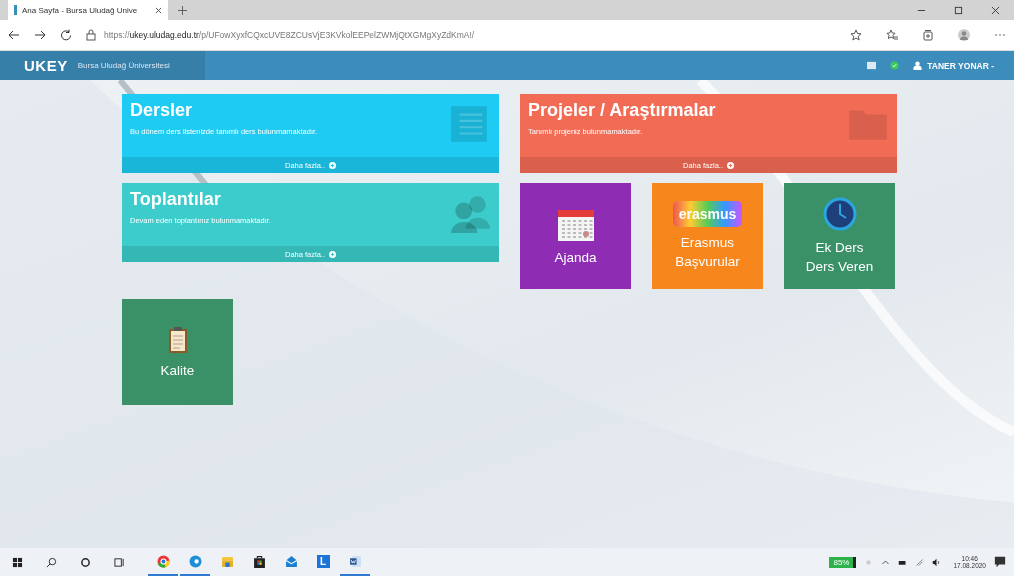 The image size is (1014, 576). Describe the element at coordinates (707, 214) in the screenshot. I see `erasmus-logo: erasmus` at that location.